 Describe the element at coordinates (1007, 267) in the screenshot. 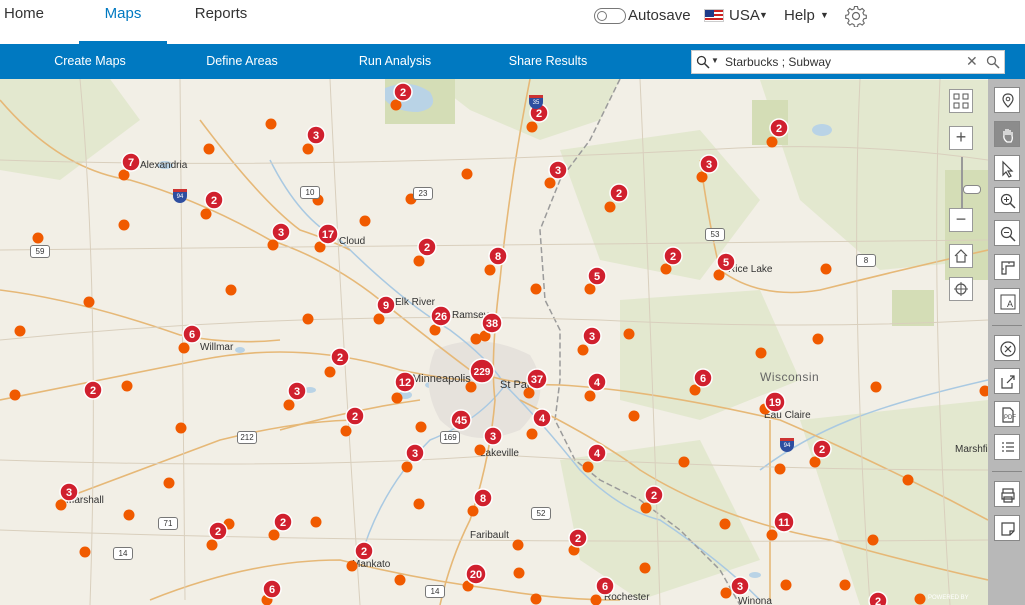

I see `tool-button-measure` at that location.